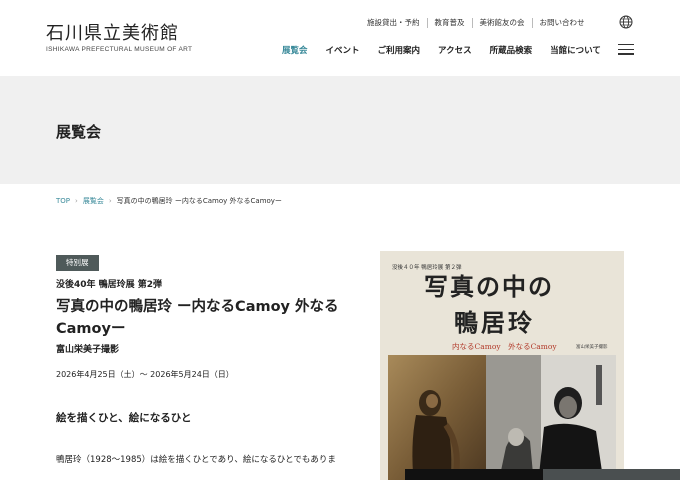  I want to click on util-nav-contact: お問い合わせ, so click(562, 22).